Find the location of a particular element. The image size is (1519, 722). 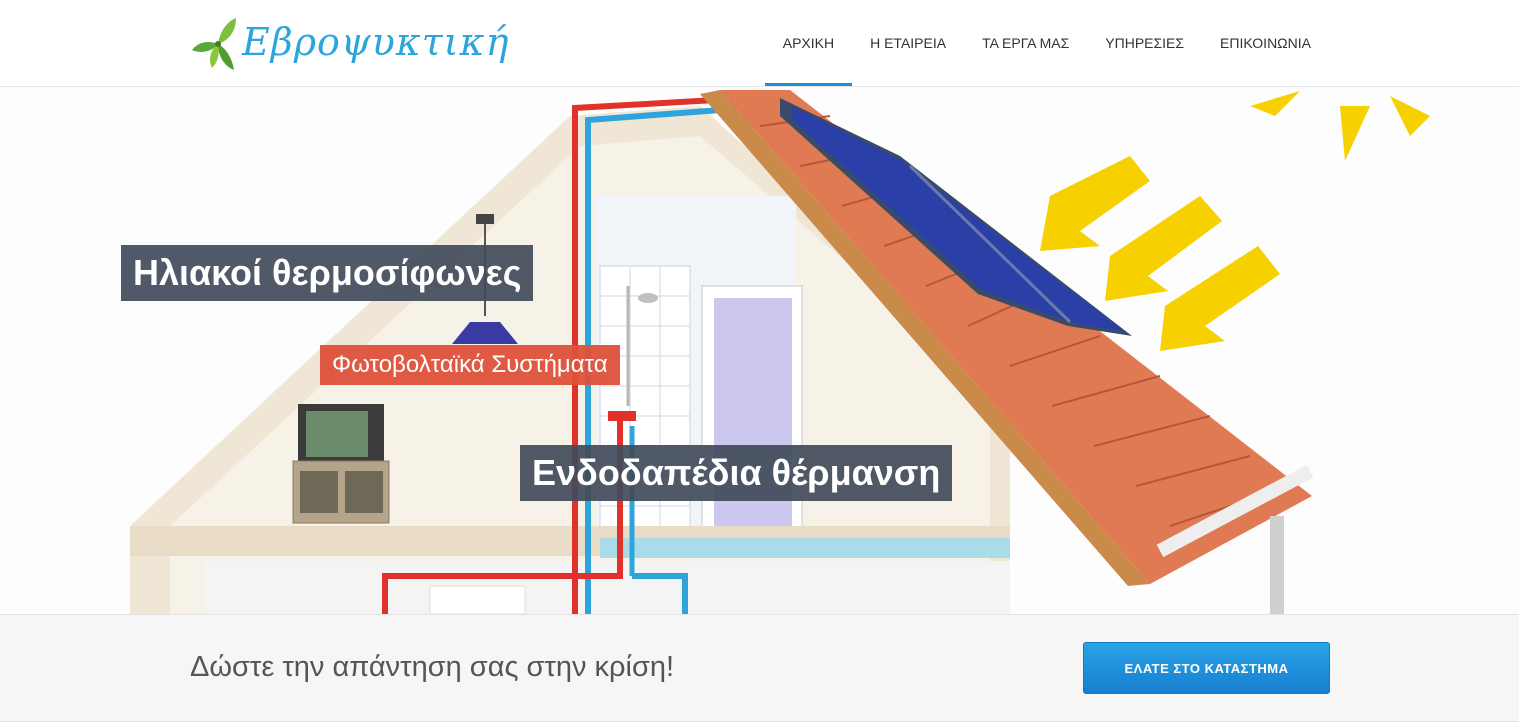

leaf-logo-icon is located at coordinates (214, 44).